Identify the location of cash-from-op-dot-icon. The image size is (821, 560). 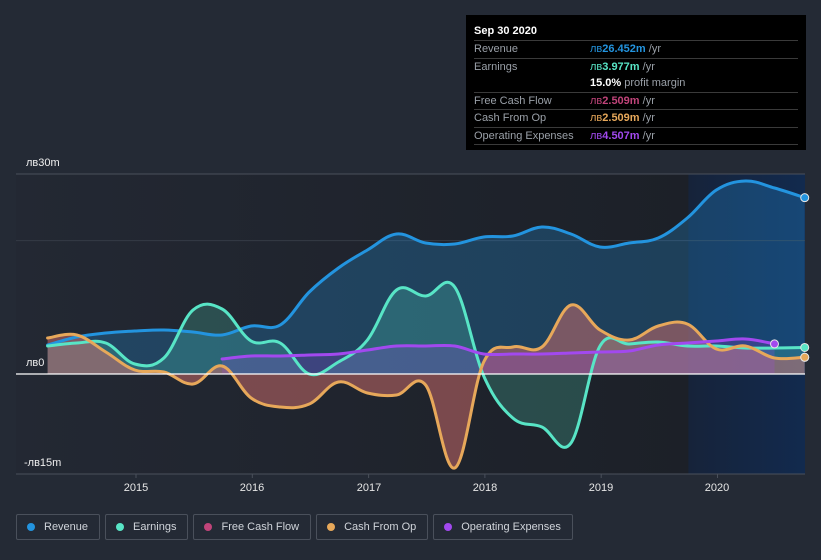
(331, 527).